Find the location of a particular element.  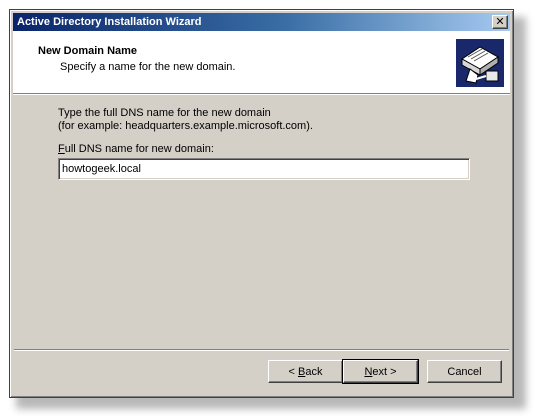

dns-name-input is located at coordinates (264, 169).